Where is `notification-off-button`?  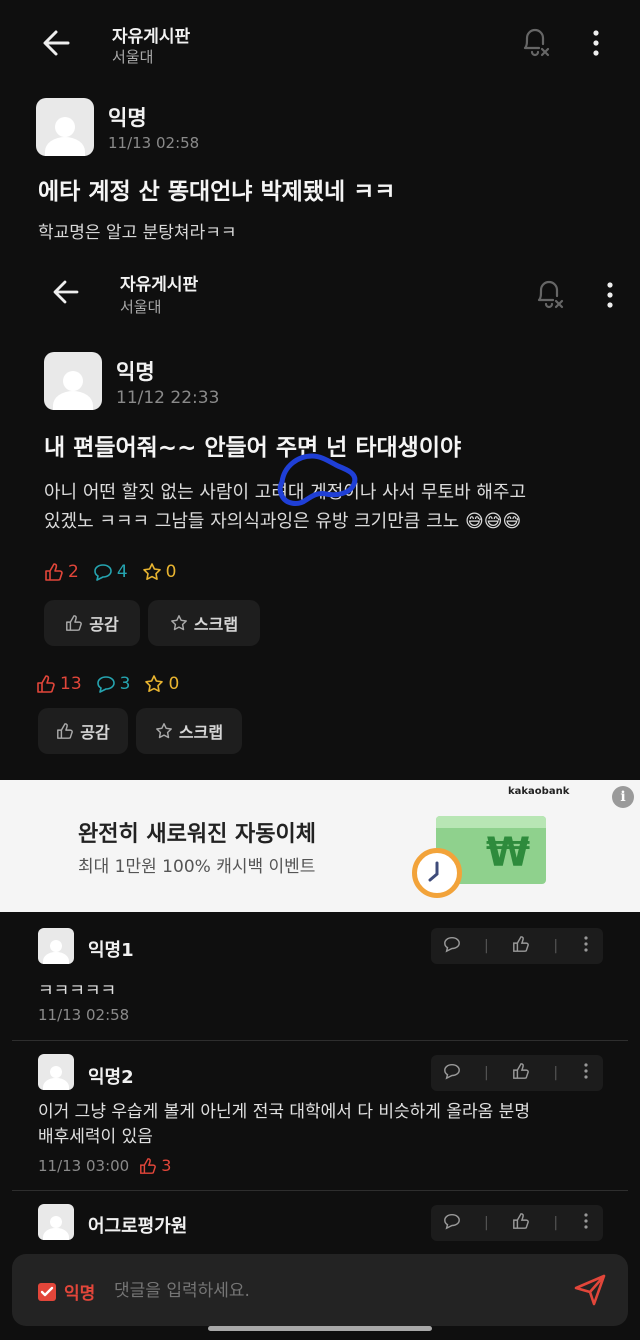 notification-off-button is located at coordinates (535, 42).